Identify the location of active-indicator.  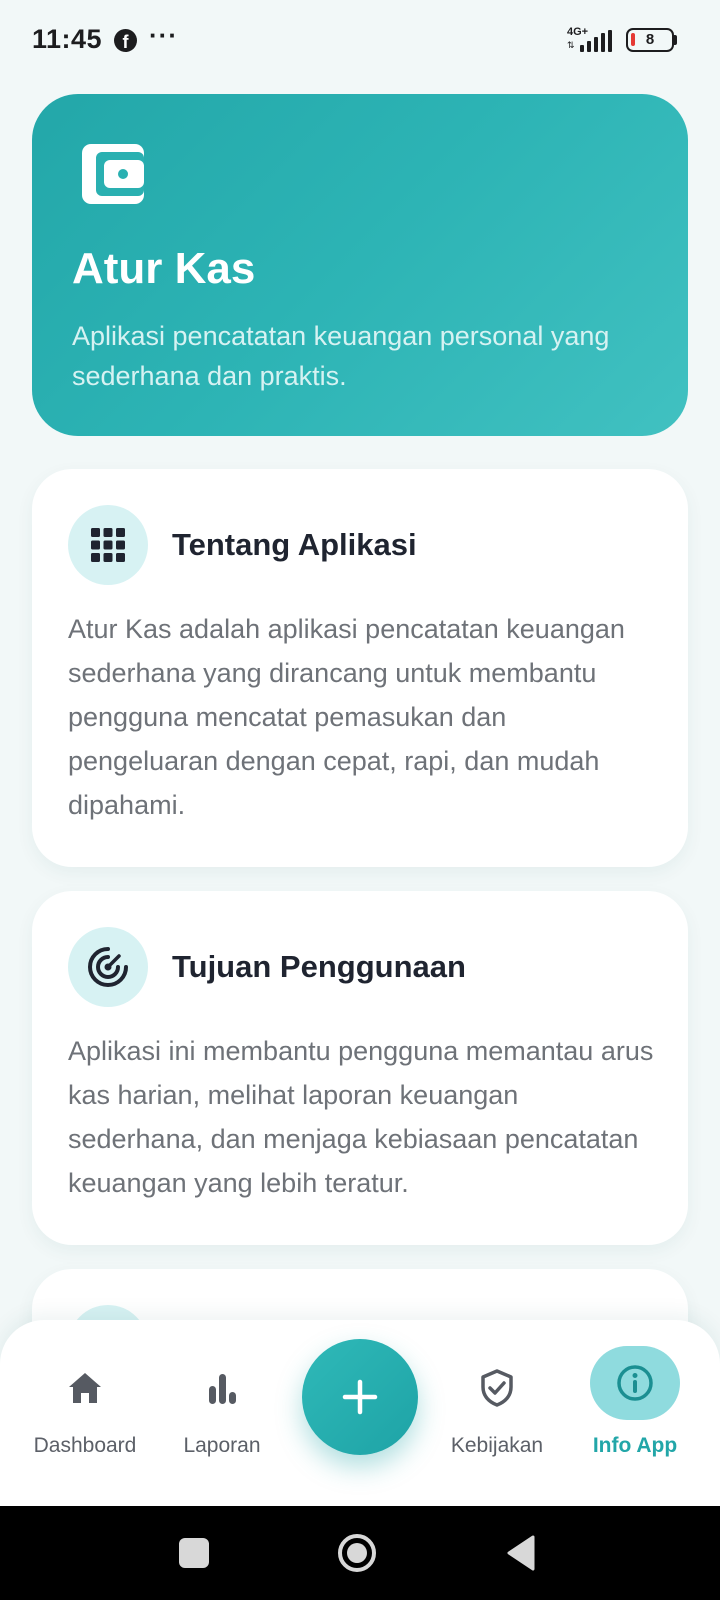
(635, 1383).